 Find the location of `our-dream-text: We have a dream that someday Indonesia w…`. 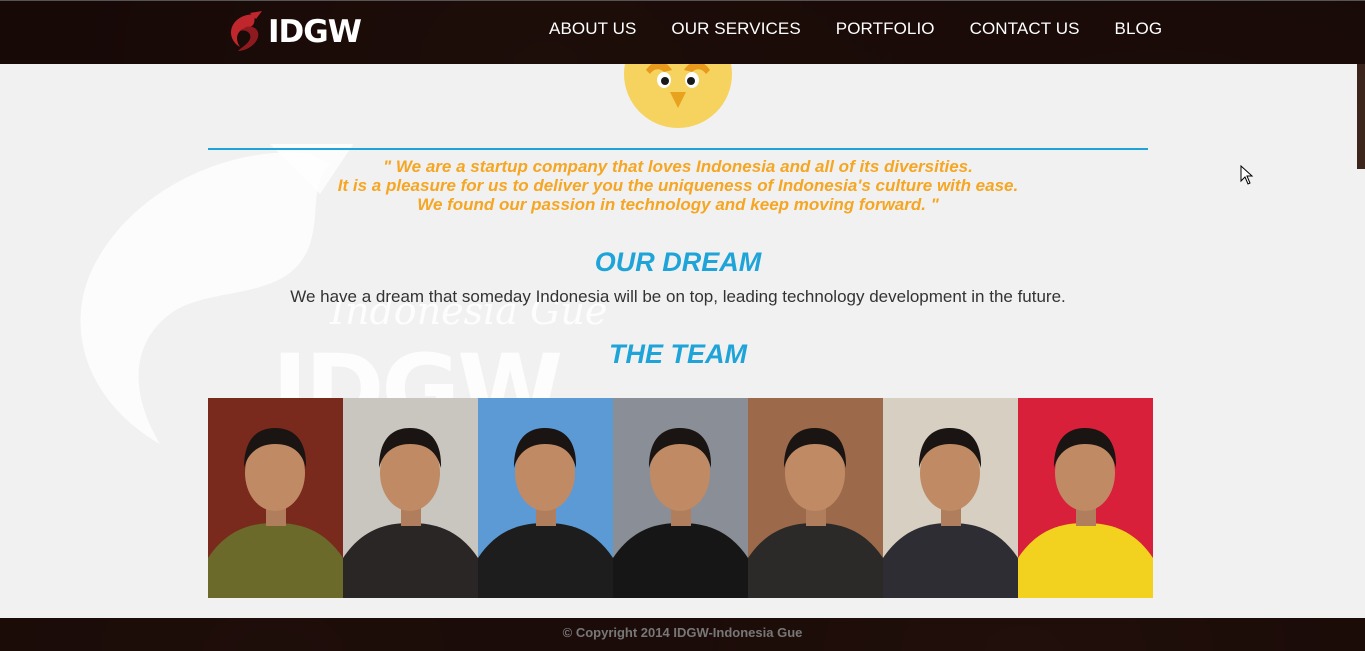

our-dream-text: We have a dream that someday Indonesia w… is located at coordinates (678, 296).